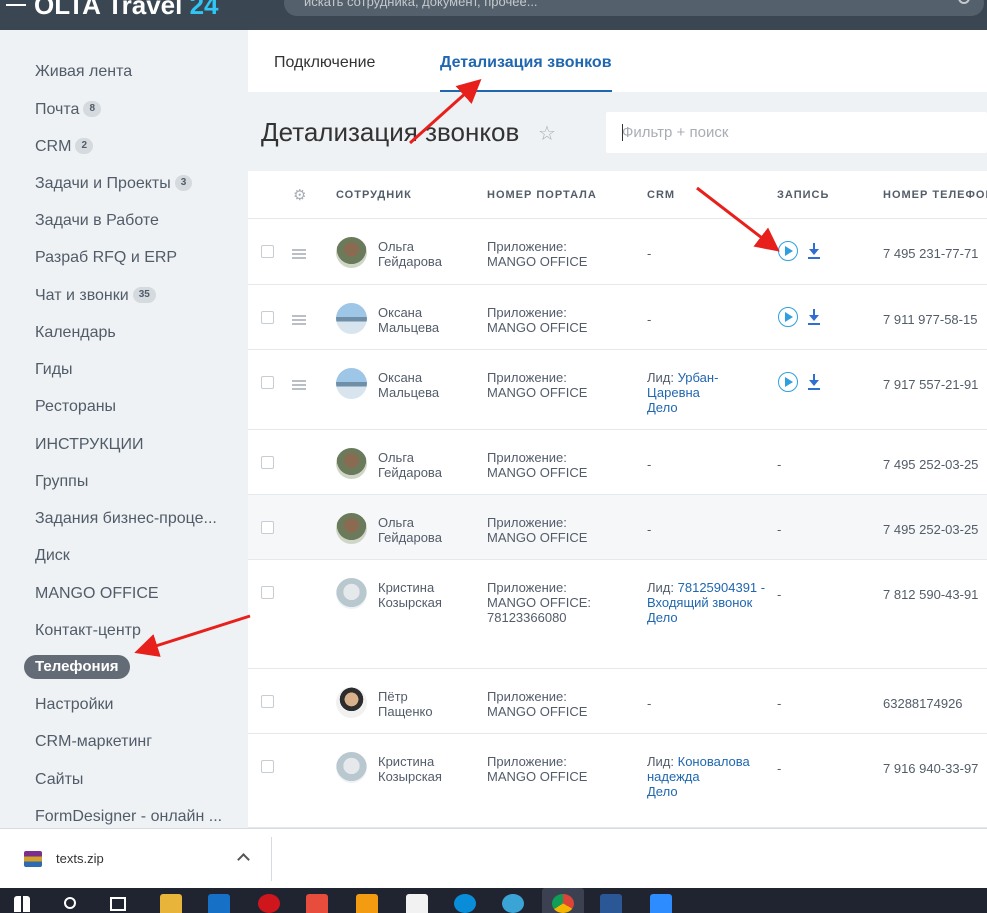 This screenshot has width=987, height=913. I want to click on sidebar-item: CRM-маркетинг, so click(93, 742).